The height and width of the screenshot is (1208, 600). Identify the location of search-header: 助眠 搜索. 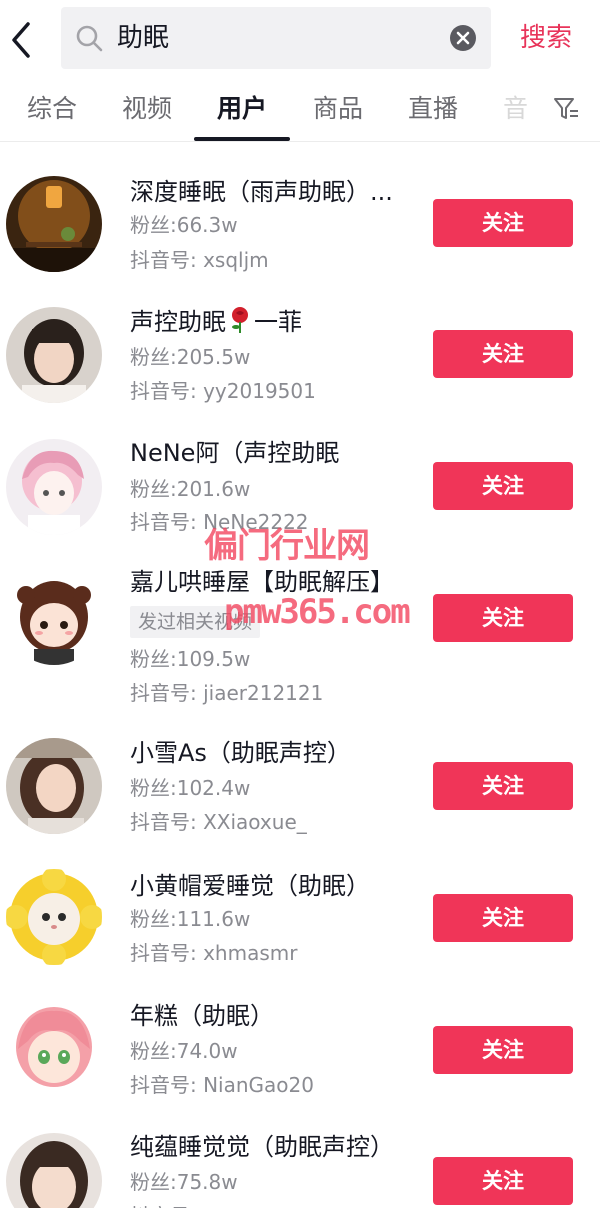
(300, 40).